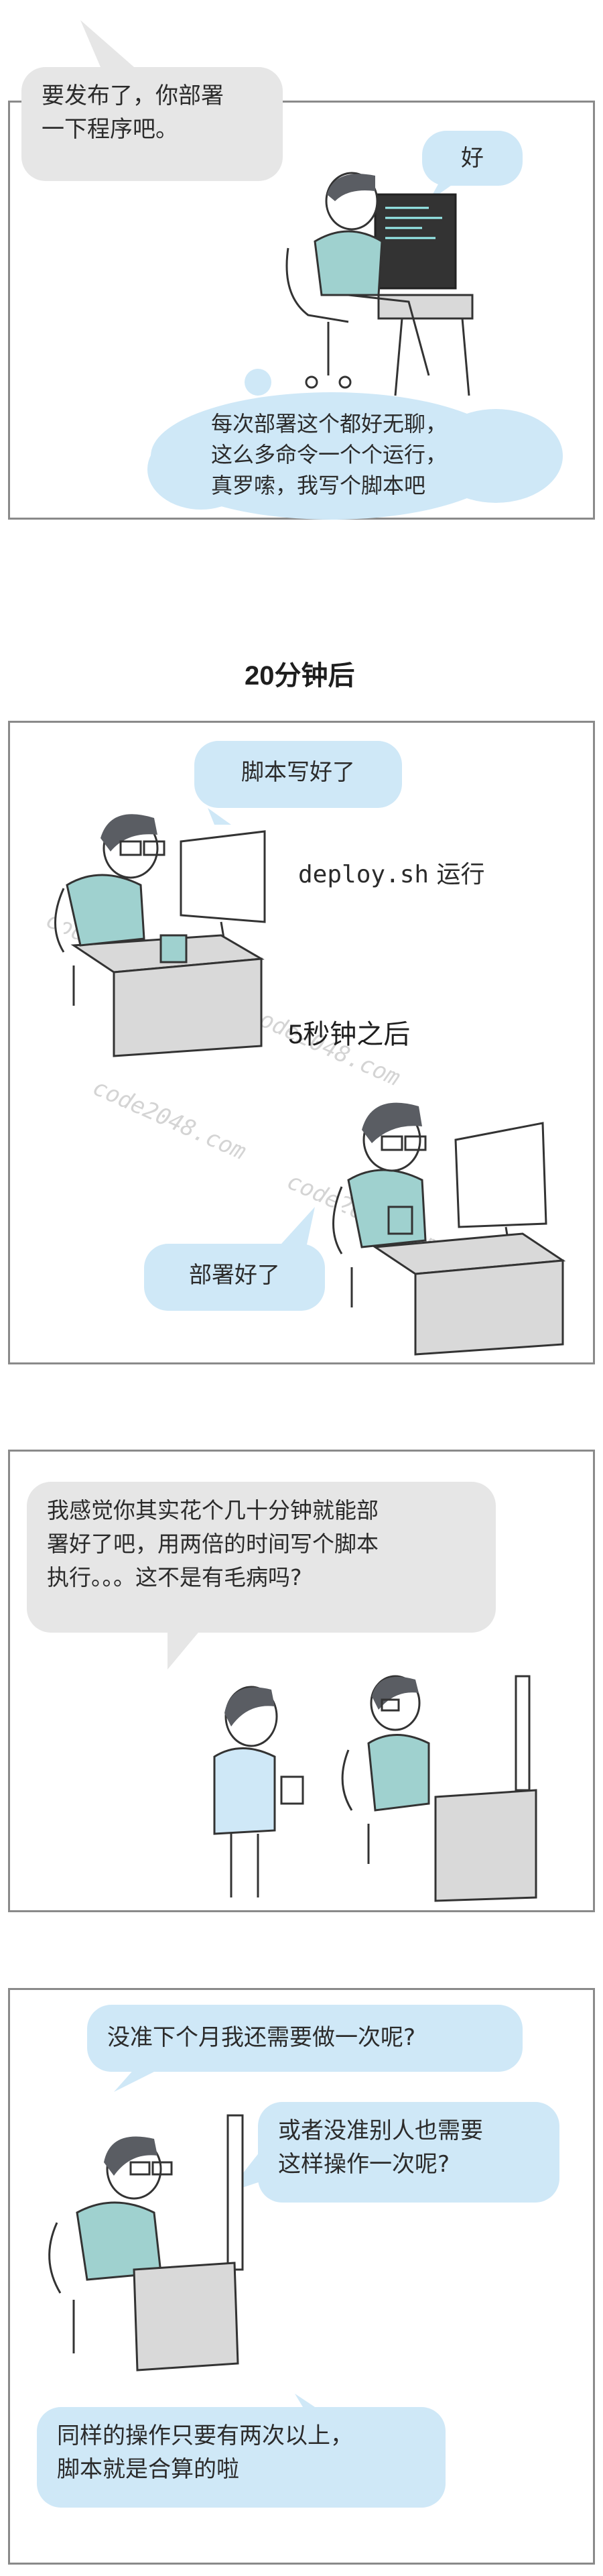 This screenshot has height=2576, width=603. Describe the element at coordinates (315, 2410) in the screenshot. I see `speech-tail-conclusion` at that location.